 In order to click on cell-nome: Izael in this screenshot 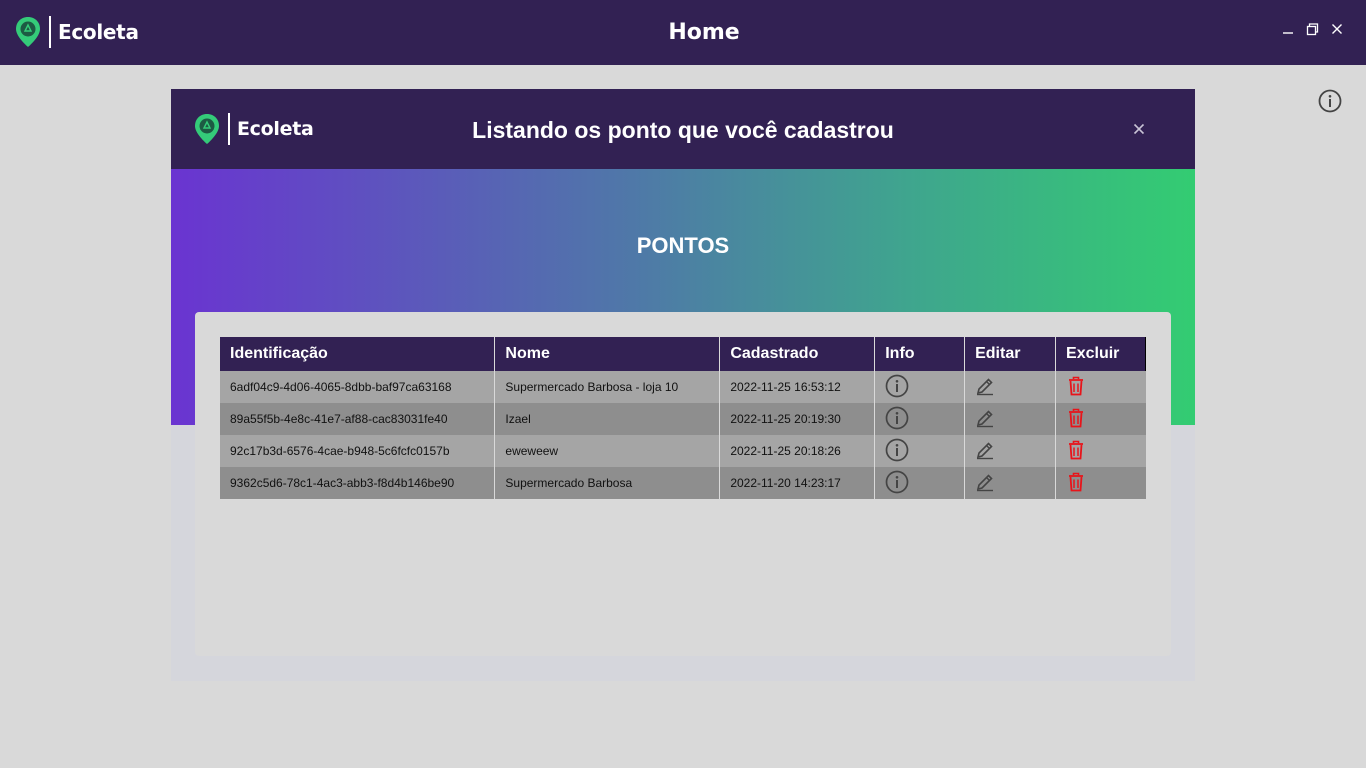, I will do `click(607, 419)`.